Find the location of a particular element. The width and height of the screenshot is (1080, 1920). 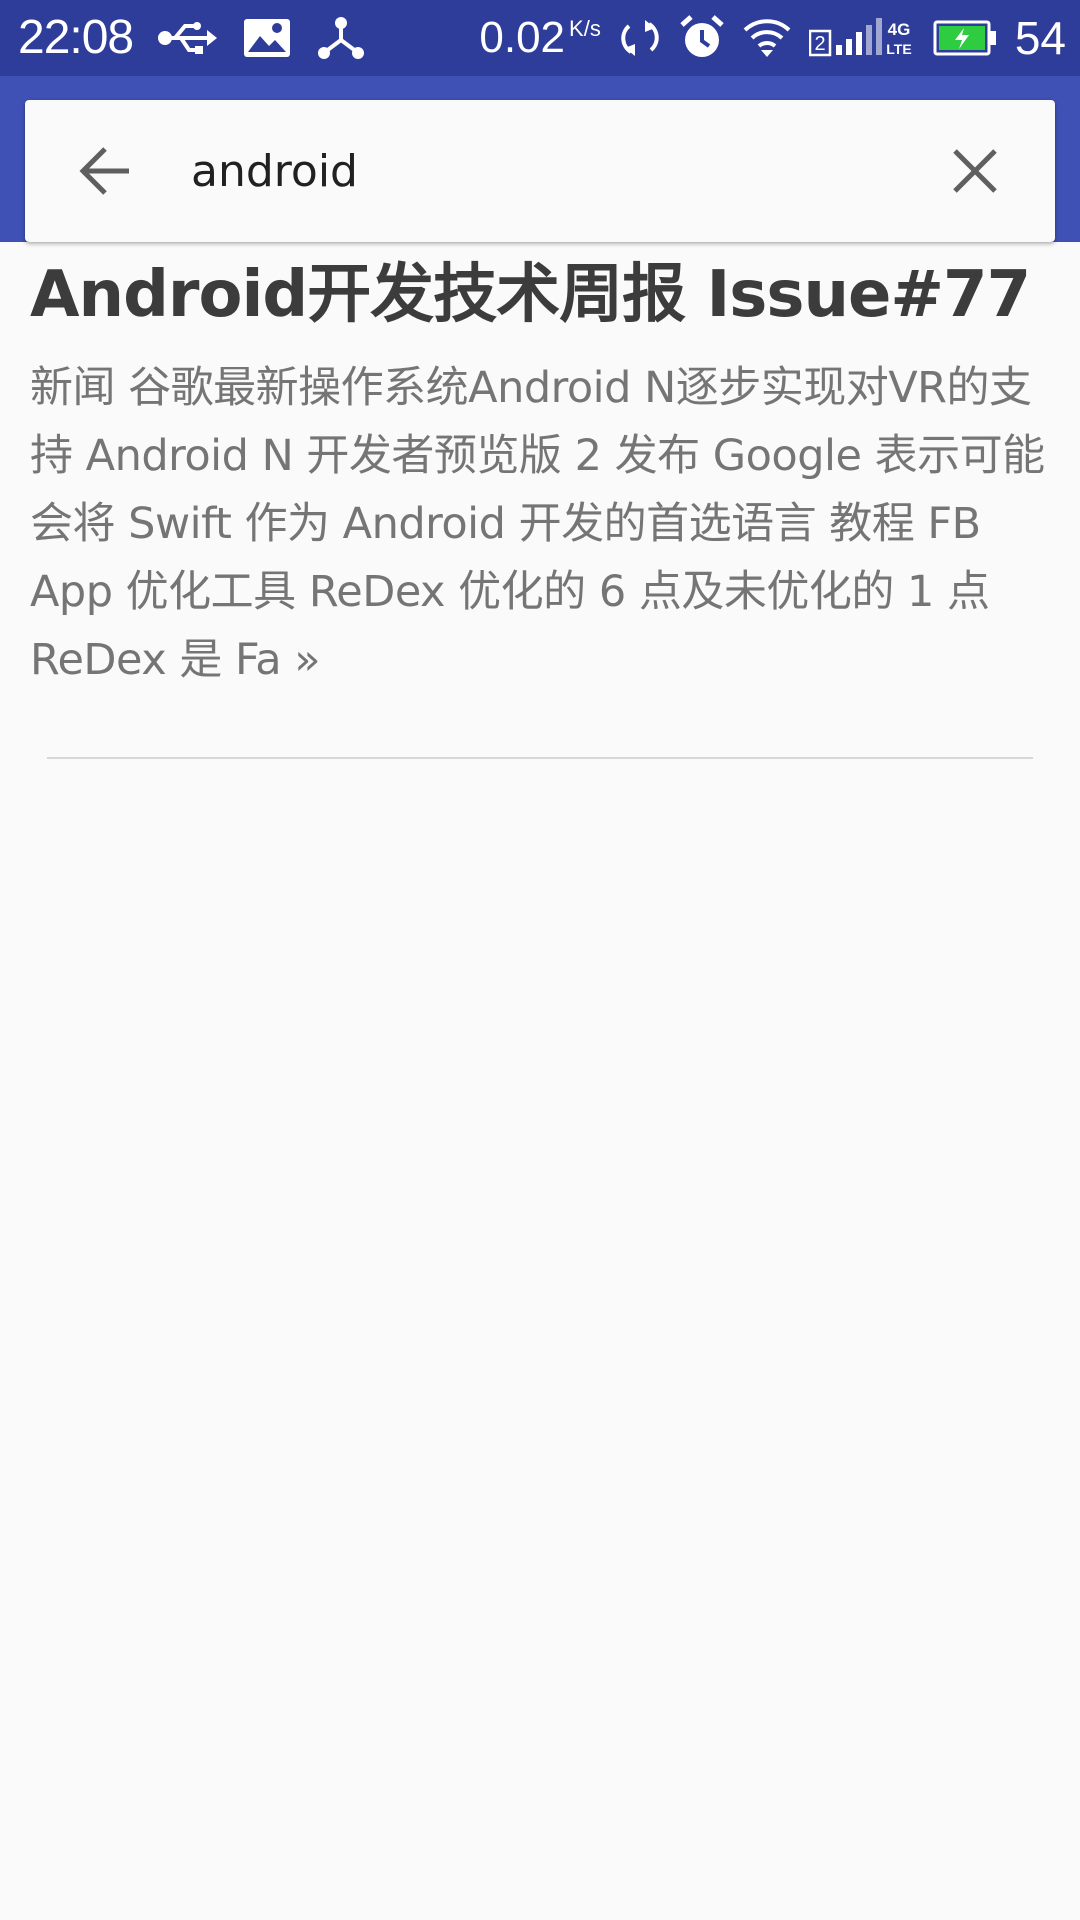

clear-search-button is located at coordinates (975, 171).